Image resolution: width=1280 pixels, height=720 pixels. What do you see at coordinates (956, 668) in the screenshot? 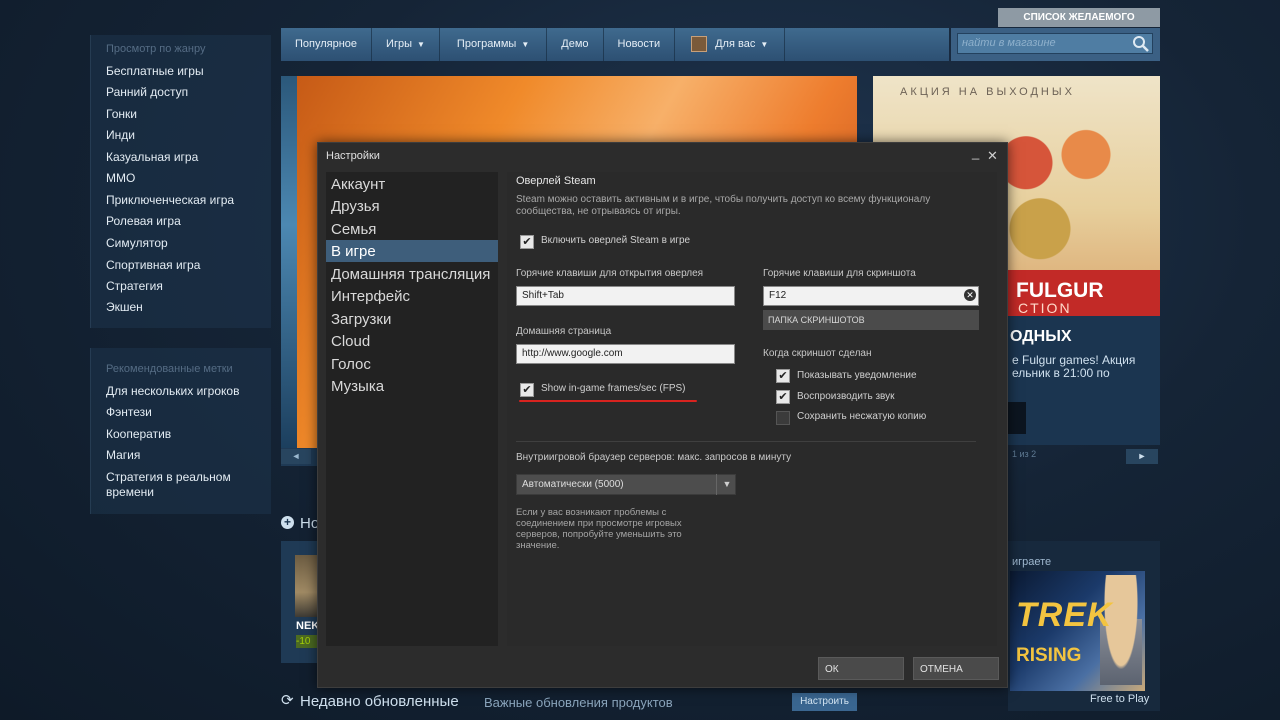
I see `cancel-button: ОТМЕНА` at bounding box center [956, 668].